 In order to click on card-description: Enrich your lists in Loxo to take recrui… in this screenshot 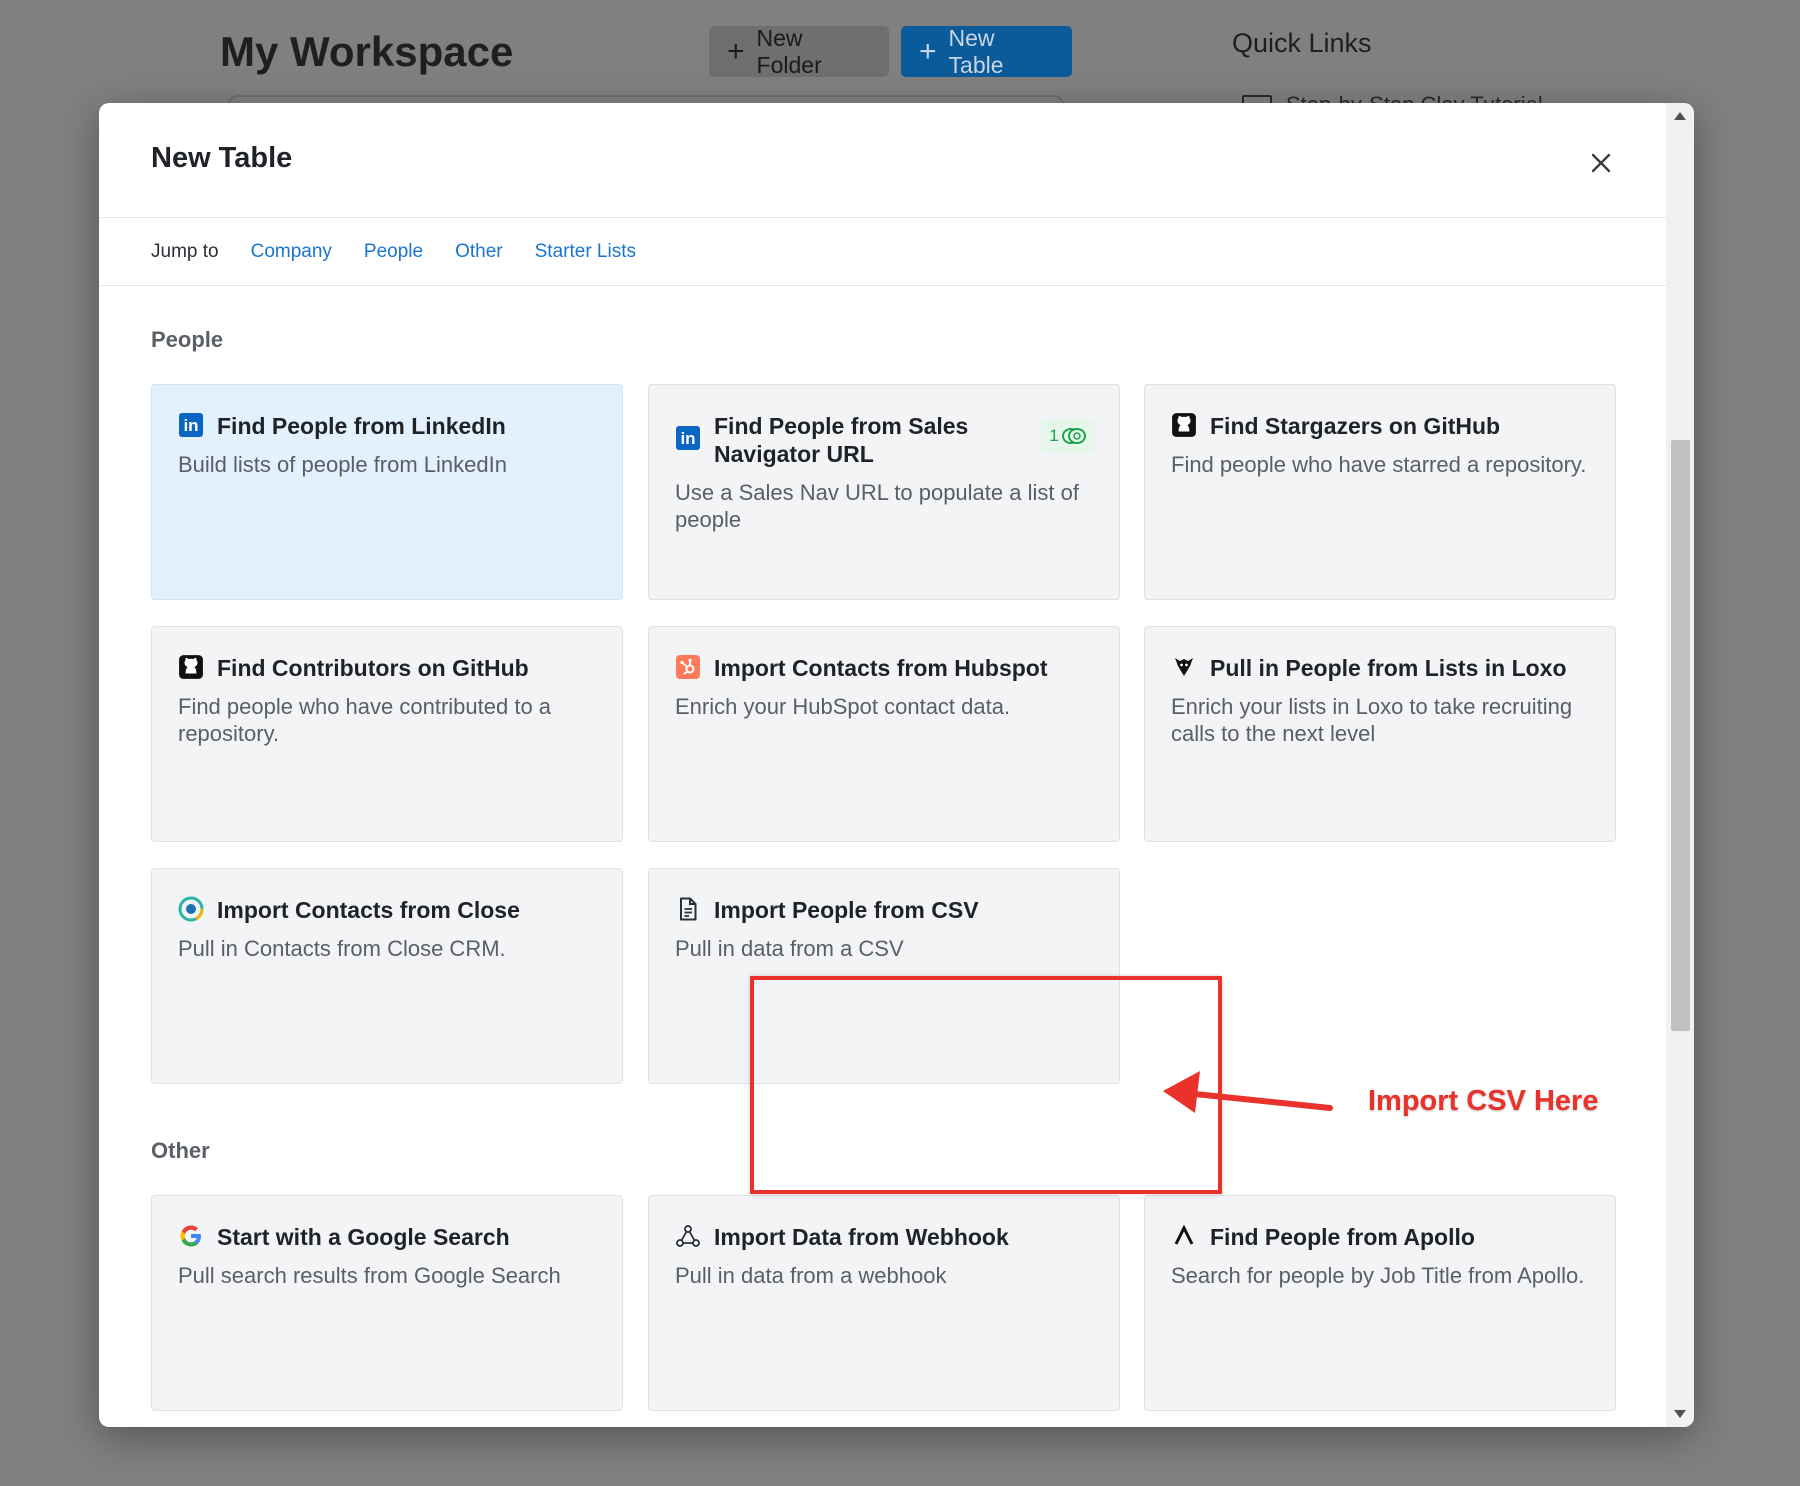, I will do `click(1372, 720)`.